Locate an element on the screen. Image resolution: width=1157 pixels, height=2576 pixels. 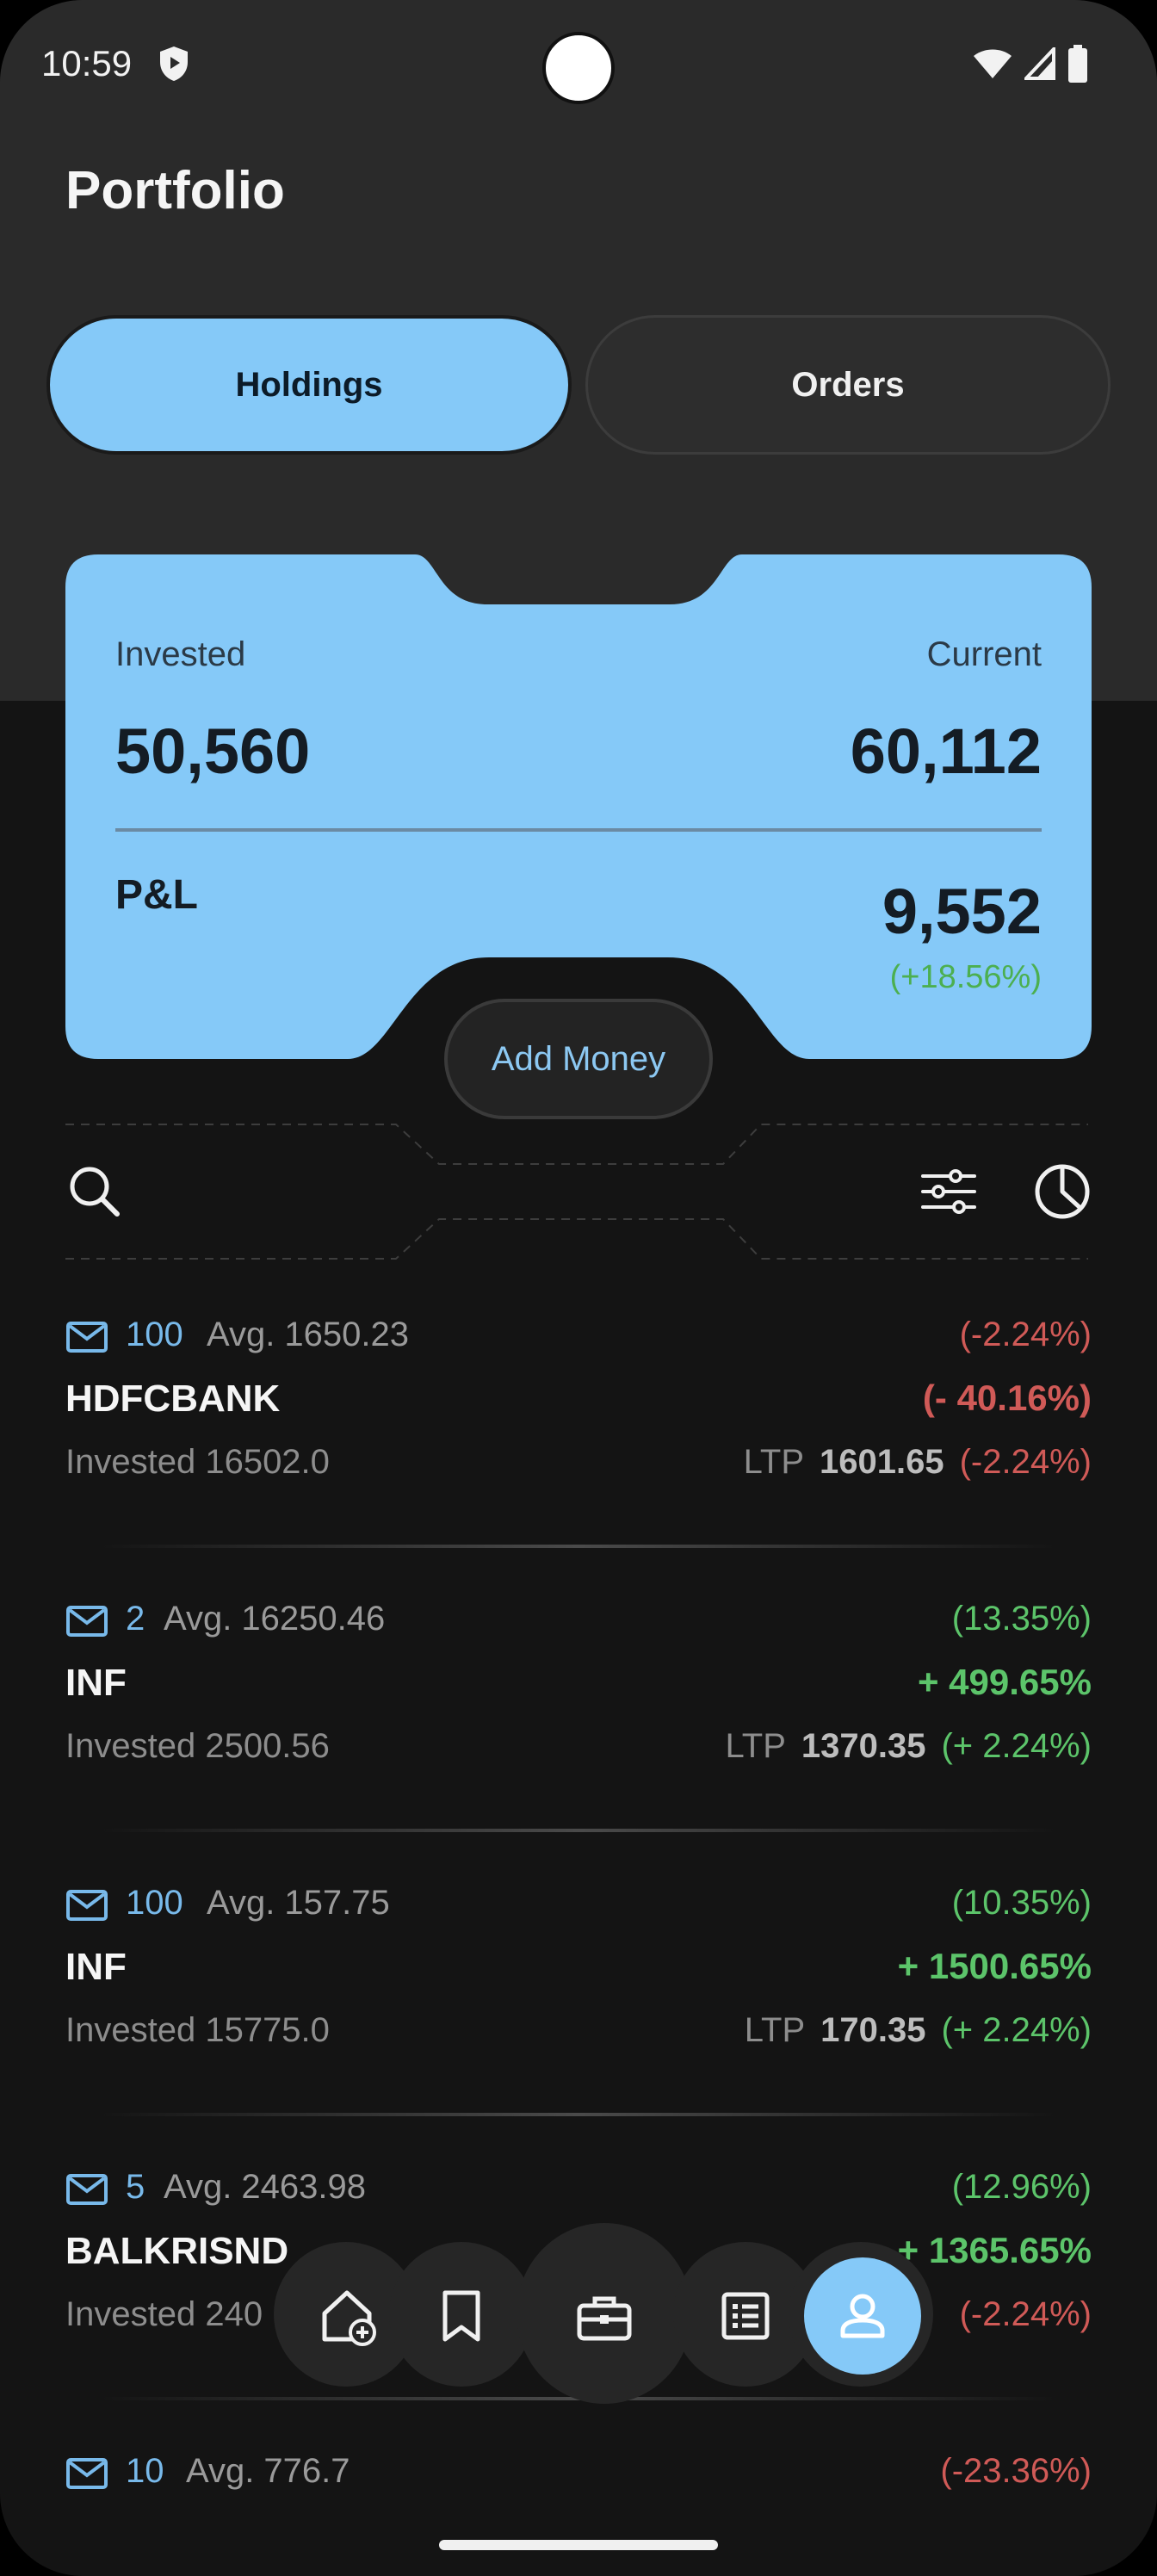
current-label: Current is located at coordinates (984, 654).